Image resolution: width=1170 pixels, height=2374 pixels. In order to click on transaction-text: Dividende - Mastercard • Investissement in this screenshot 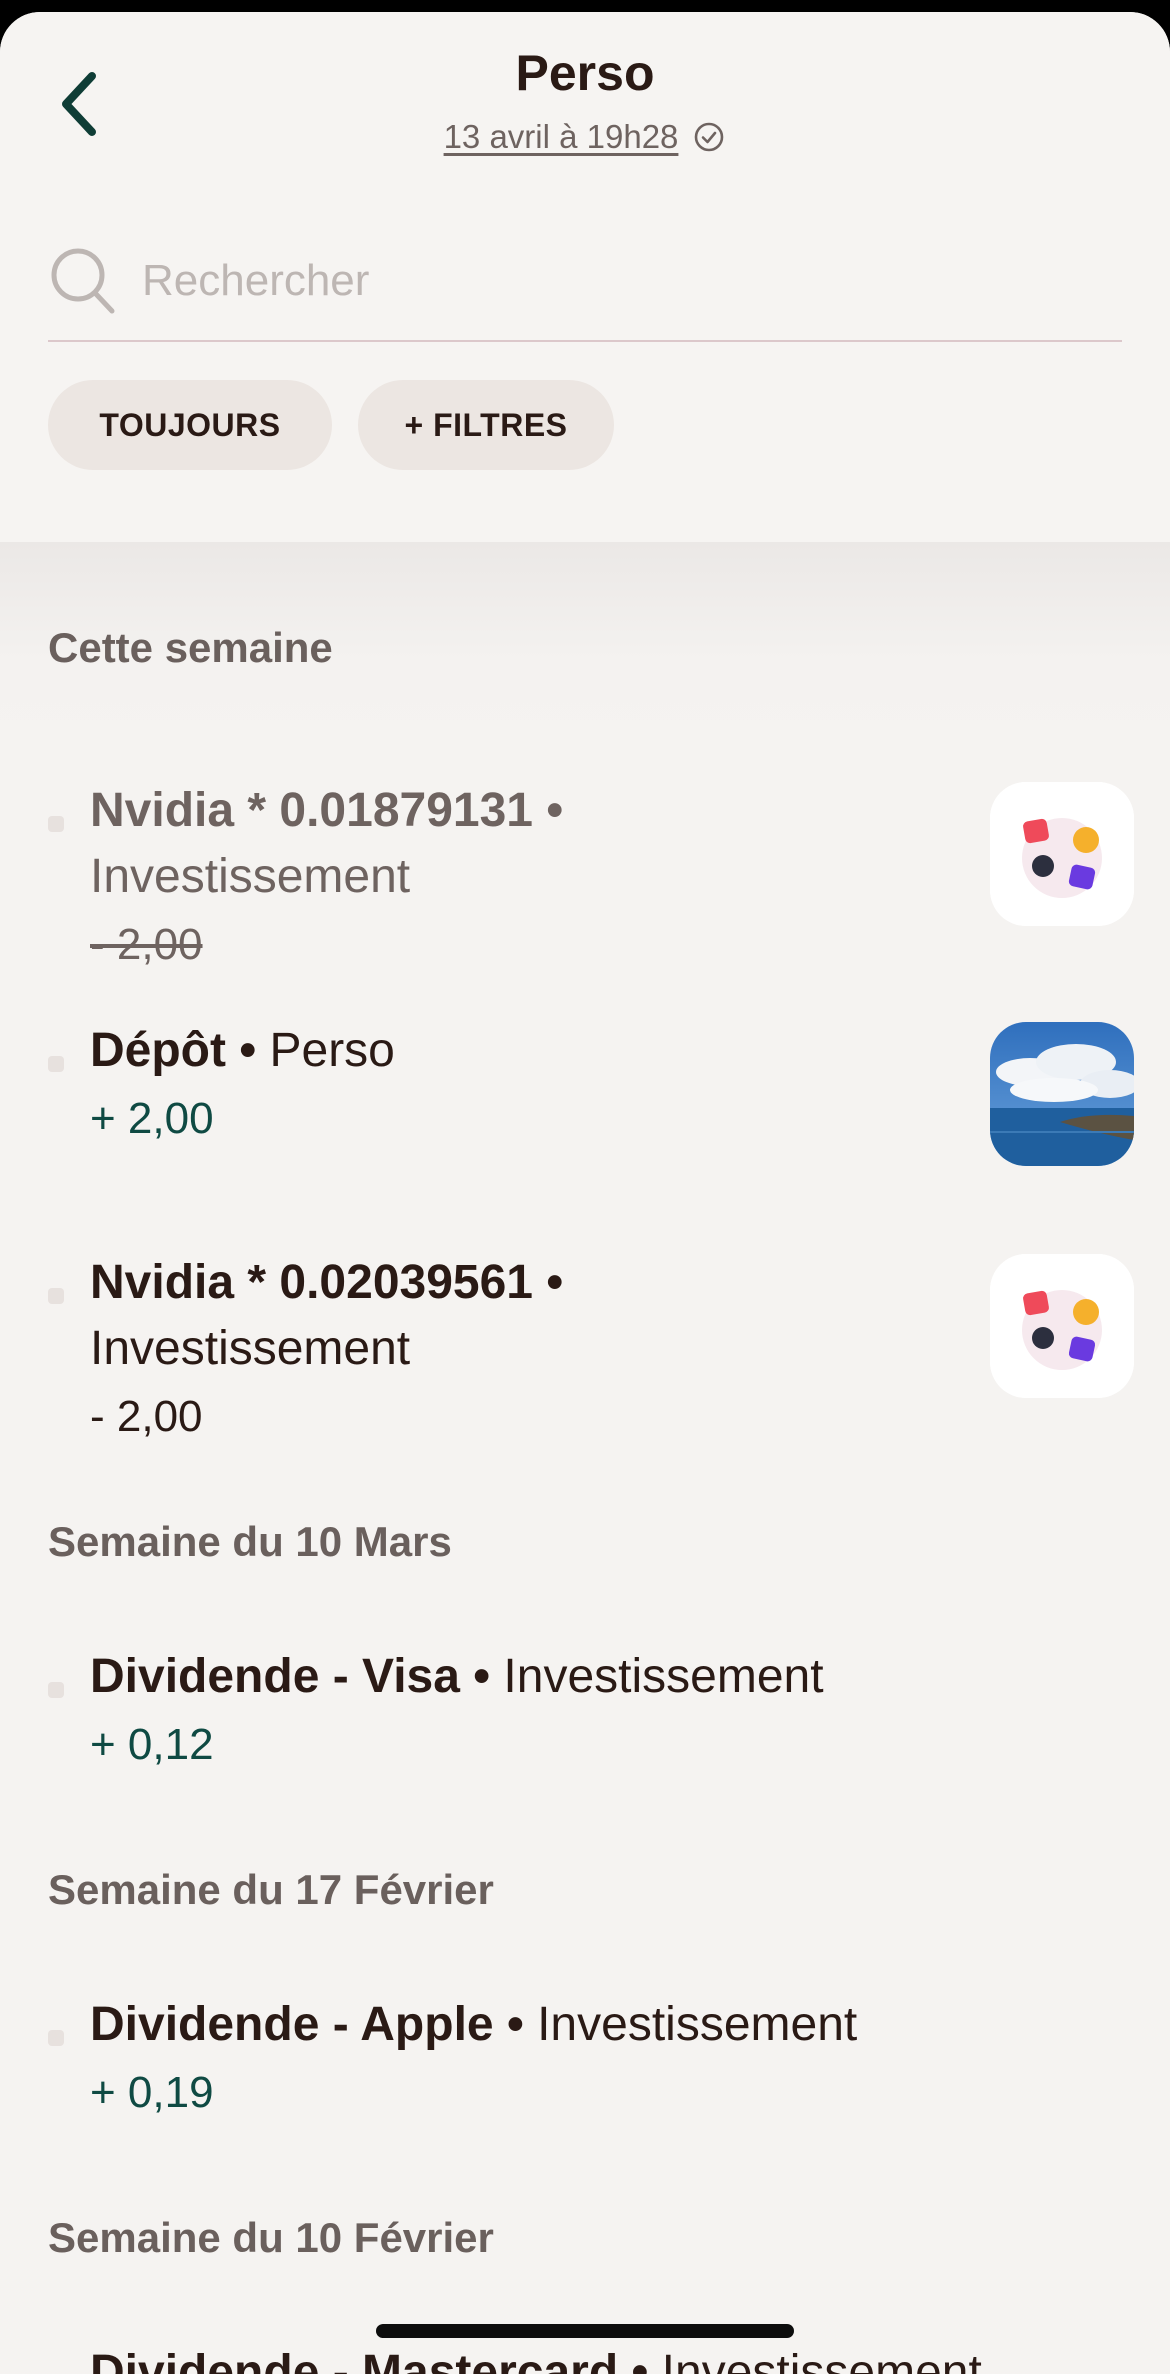, I will do `click(630, 2357)`.